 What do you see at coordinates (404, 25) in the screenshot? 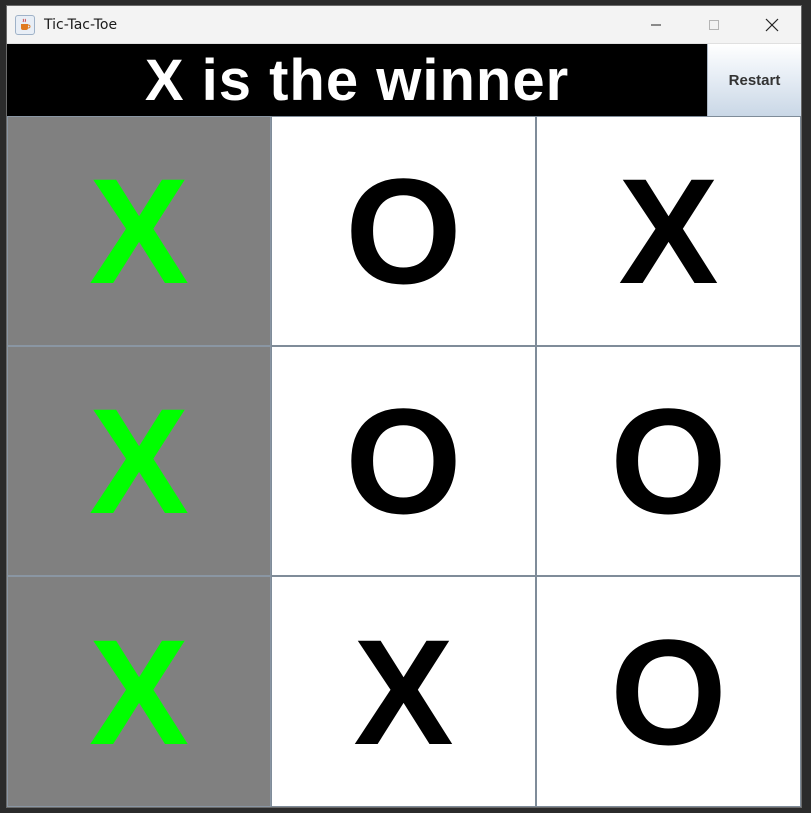
I see `title-bar: Tic-Tac-Toe` at bounding box center [404, 25].